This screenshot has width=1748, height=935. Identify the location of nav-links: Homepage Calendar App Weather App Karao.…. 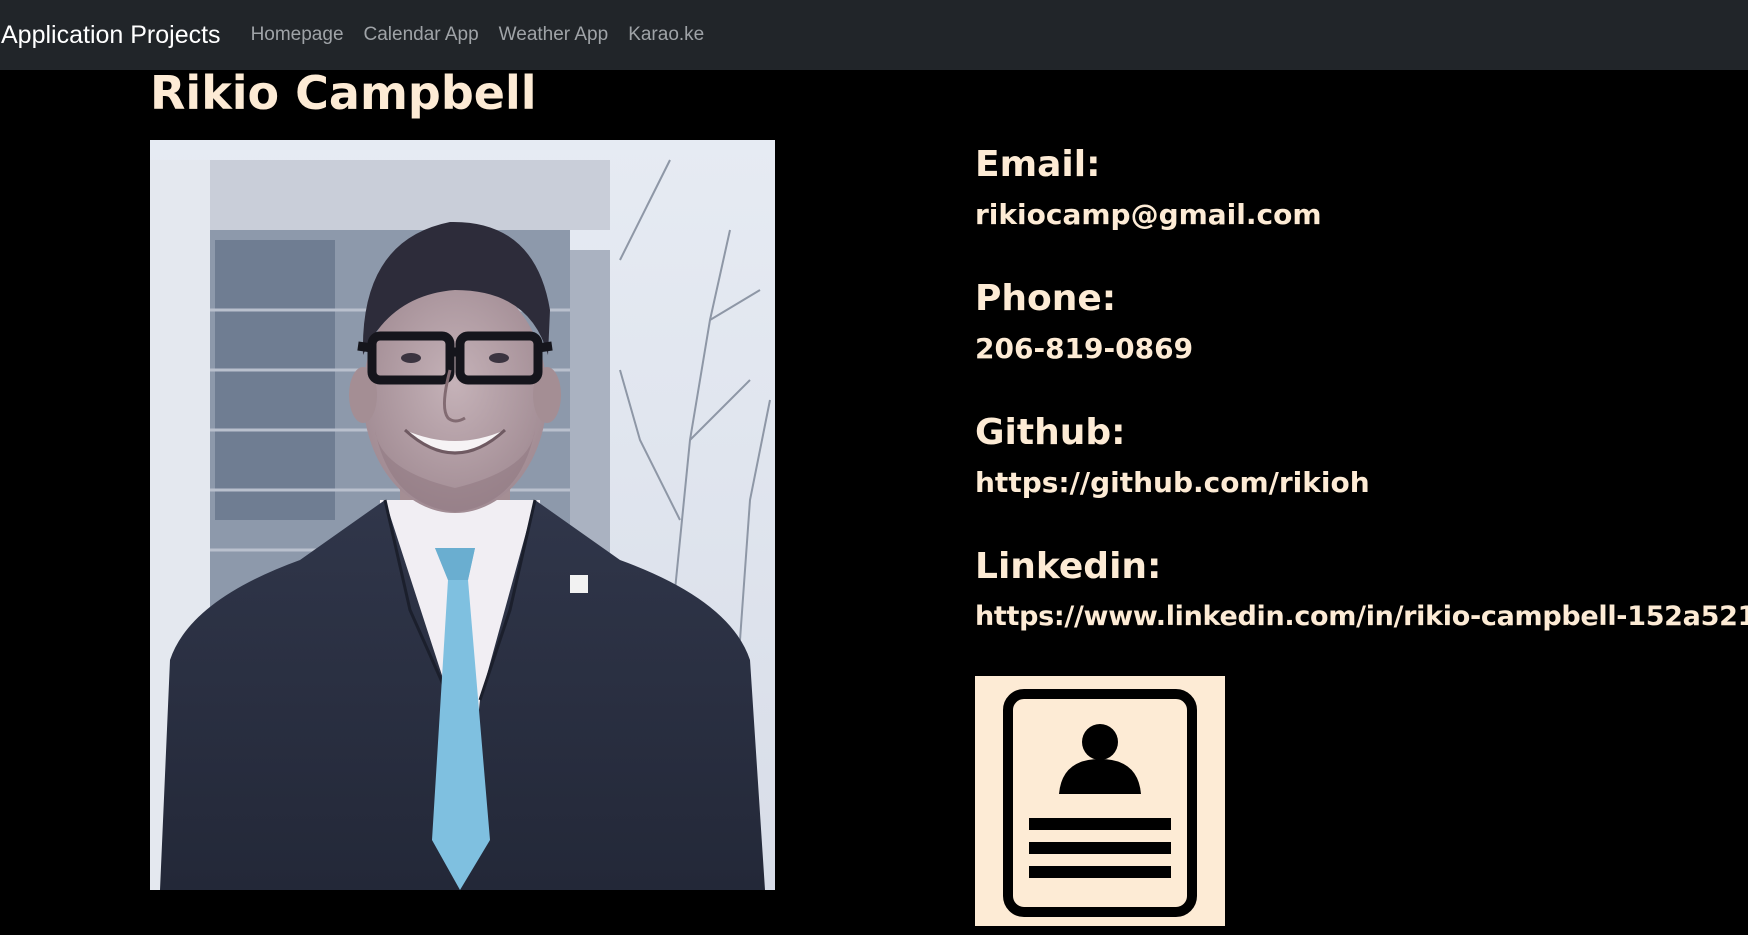
(488, 35).